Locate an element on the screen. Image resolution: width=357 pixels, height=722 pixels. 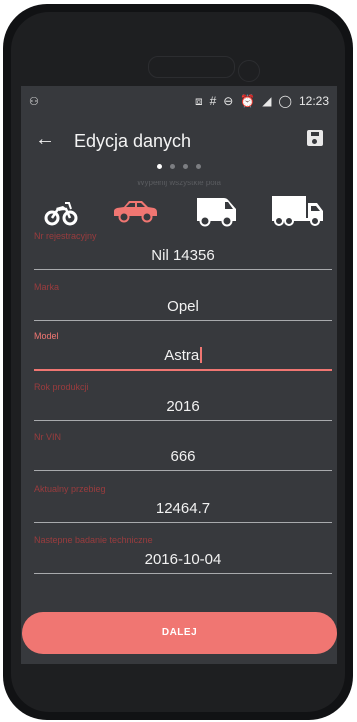
next-inspection-value: 2016-10-04 is located at coordinates (183, 559).